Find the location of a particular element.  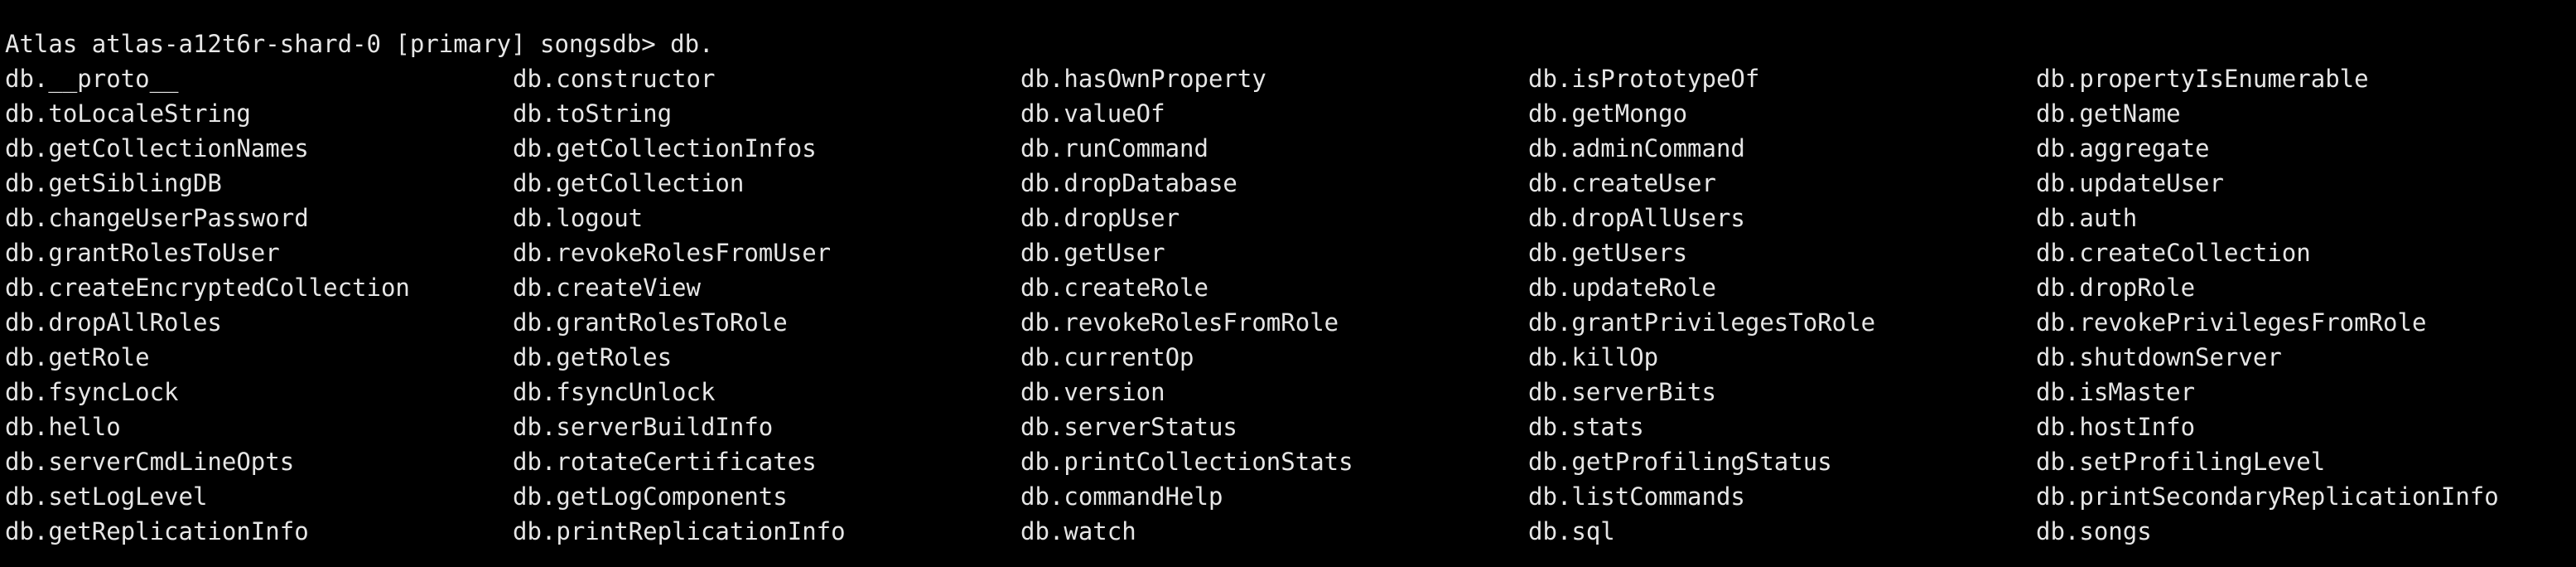

completion-item: db.printSecondaryReplicationInfo is located at coordinates (2268, 496).